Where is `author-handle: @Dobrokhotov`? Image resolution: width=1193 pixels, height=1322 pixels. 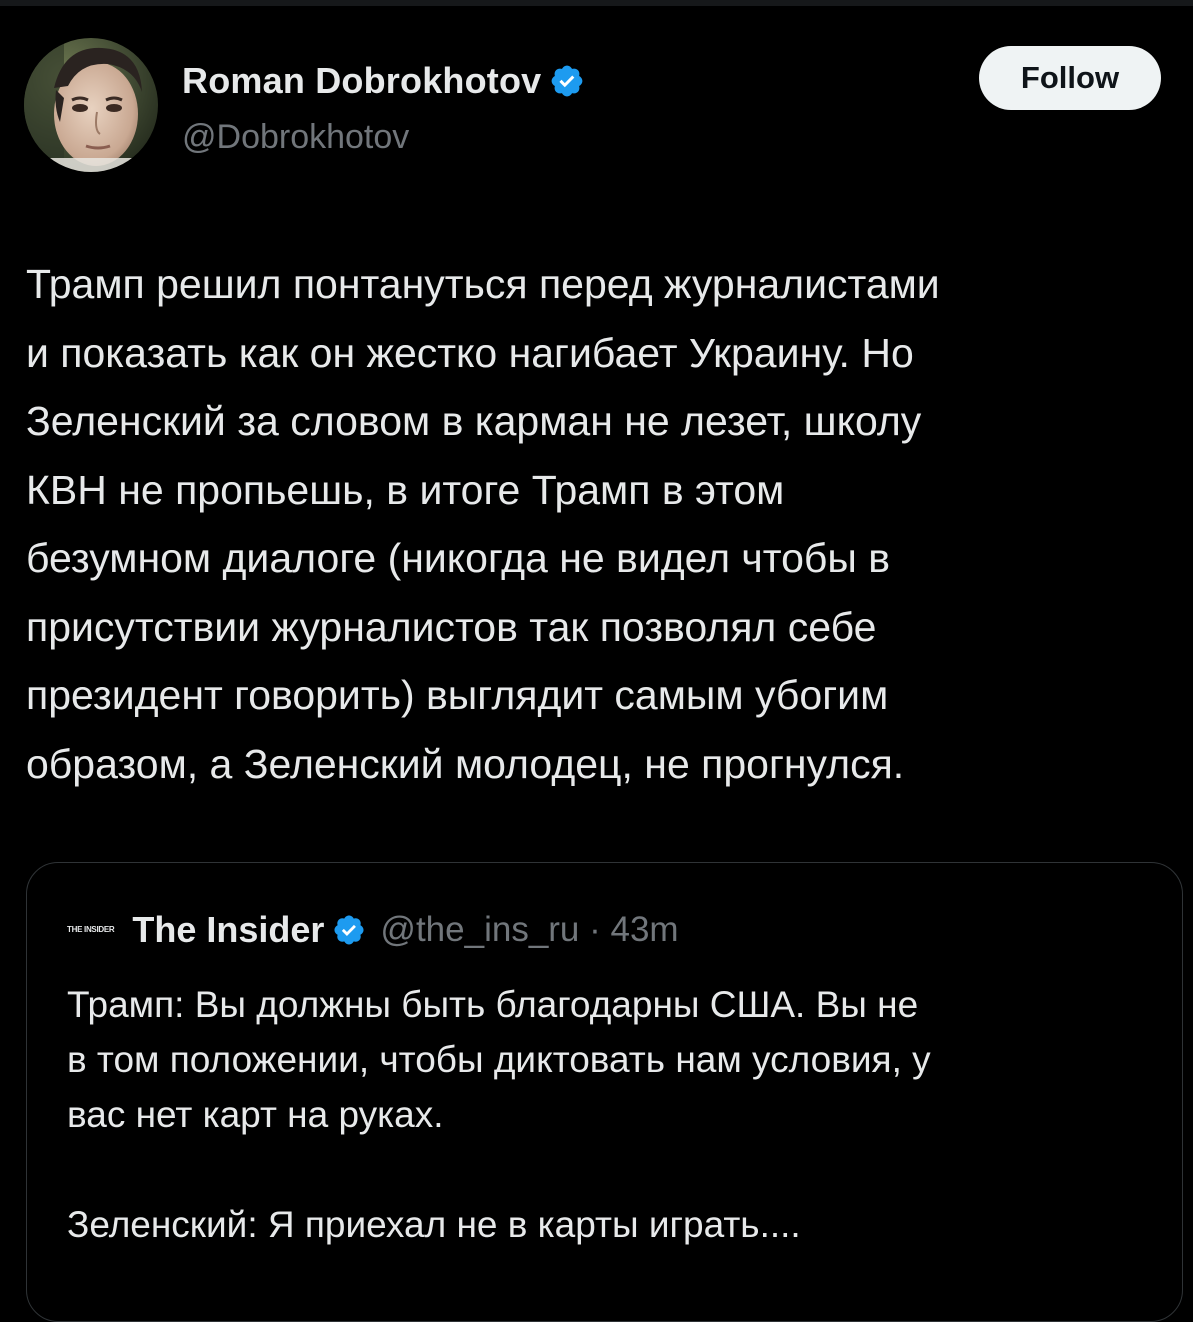 author-handle: @Dobrokhotov is located at coordinates (295, 137).